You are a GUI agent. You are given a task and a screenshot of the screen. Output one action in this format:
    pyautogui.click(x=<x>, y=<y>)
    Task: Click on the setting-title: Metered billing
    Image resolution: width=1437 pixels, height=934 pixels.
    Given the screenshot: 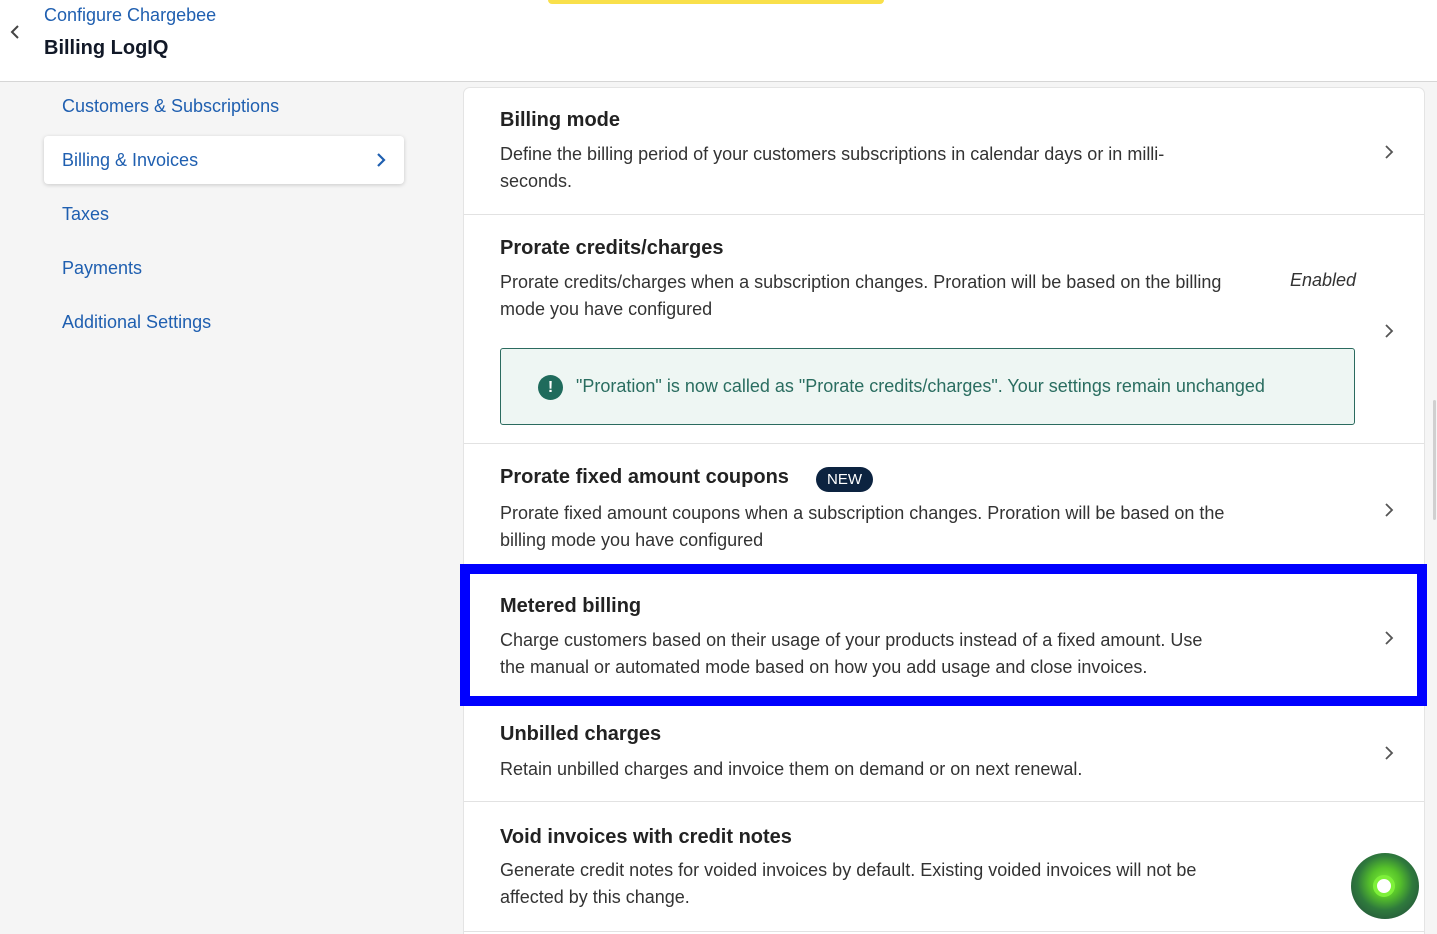 What is the action you would take?
    pyautogui.click(x=571, y=606)
    